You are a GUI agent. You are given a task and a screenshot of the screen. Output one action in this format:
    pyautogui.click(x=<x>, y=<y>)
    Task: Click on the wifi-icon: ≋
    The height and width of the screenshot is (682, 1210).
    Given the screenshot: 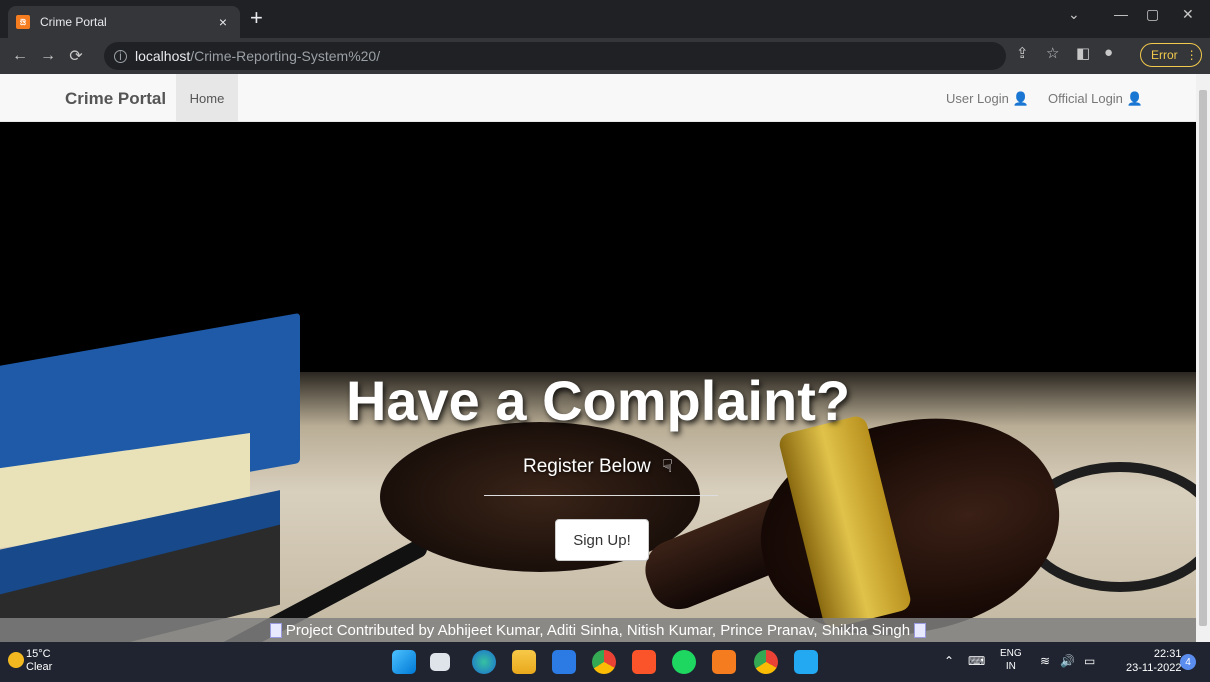 What is the action you would take?
    pyautogui.click(x=1045, y=661)
    